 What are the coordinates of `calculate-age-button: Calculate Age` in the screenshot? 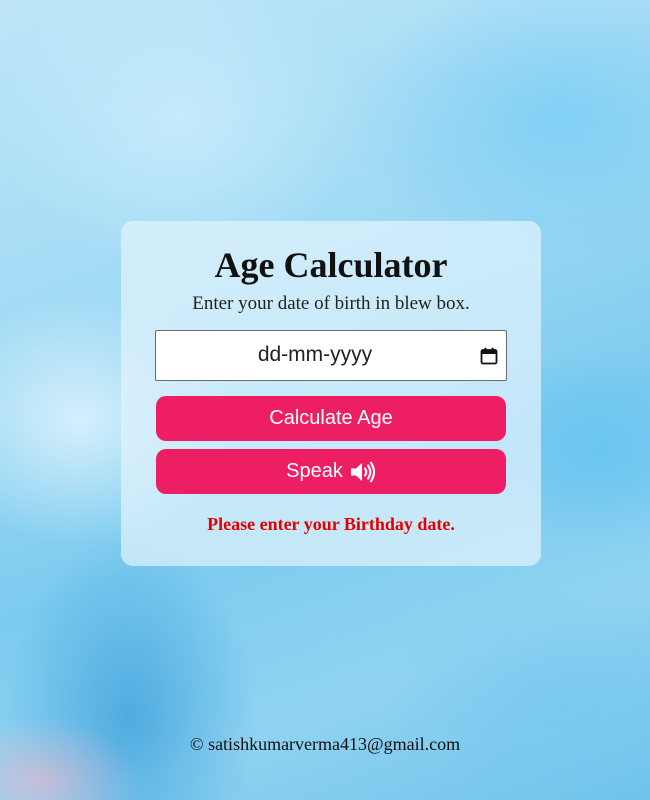 It's located at (331, 418).